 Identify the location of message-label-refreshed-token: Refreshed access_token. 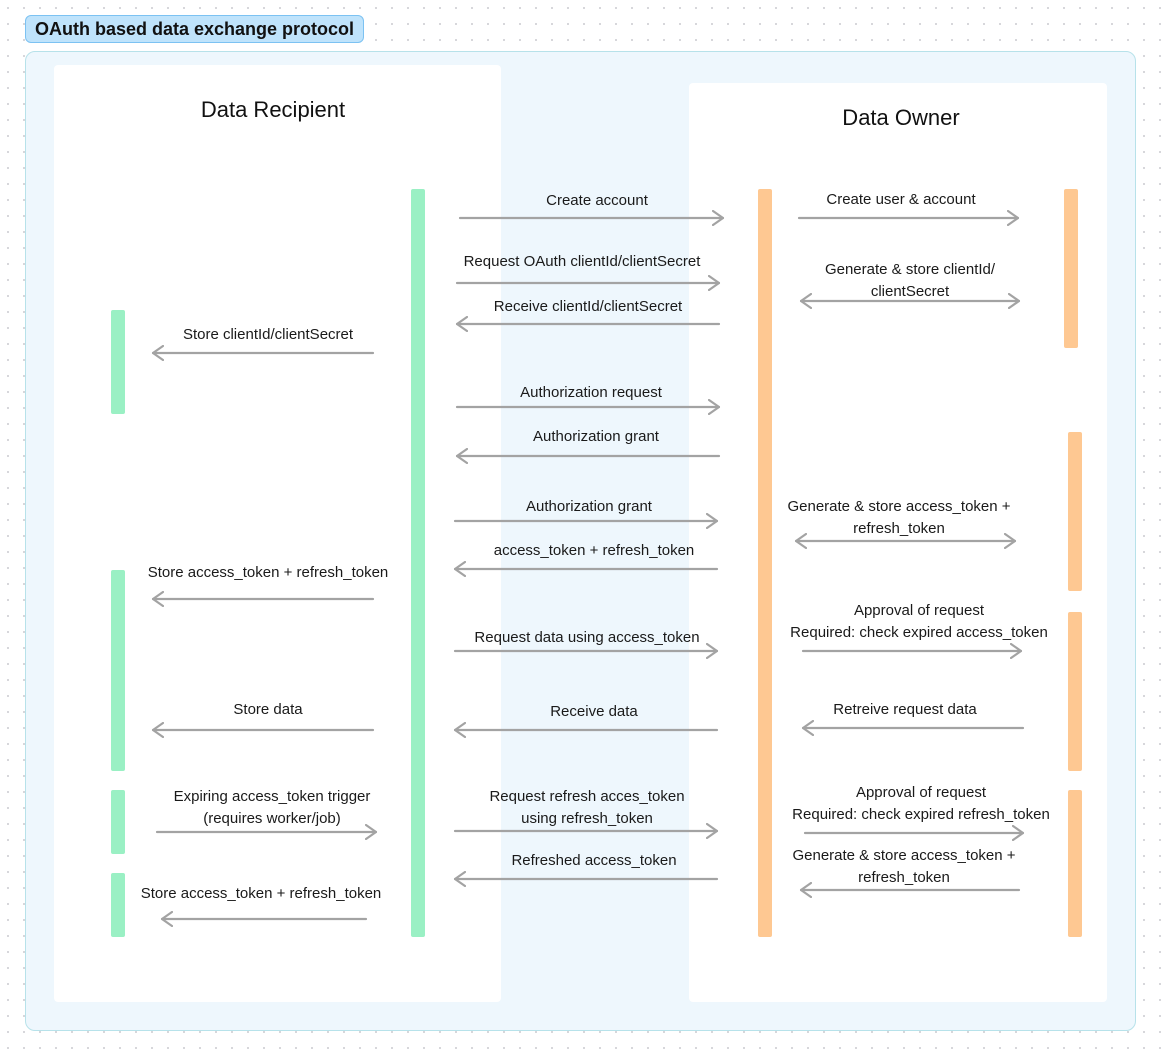
(594, 860).